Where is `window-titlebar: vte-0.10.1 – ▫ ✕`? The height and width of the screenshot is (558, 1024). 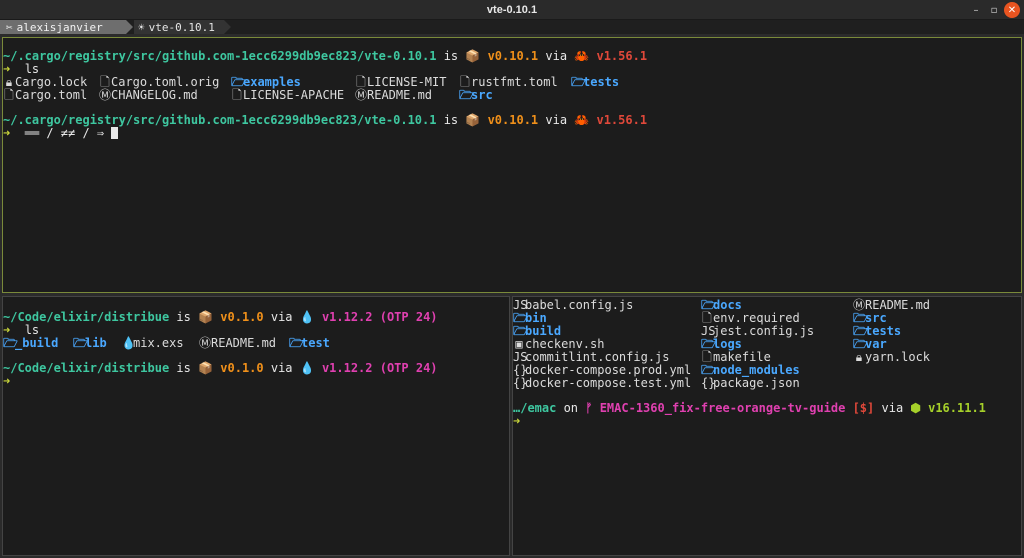
window-titlebar: vte-0.10.1 – ▫ ✕ is located at coordinates (512, 10).